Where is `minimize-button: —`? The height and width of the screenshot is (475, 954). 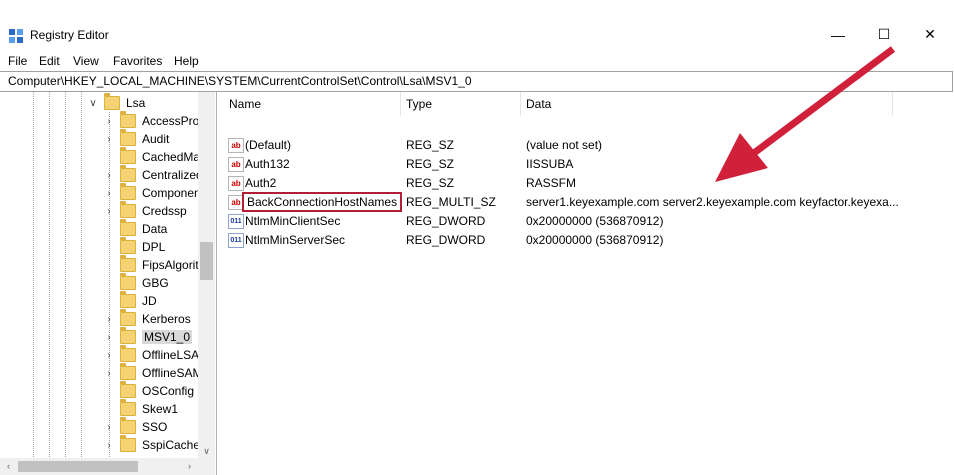
minimize-button: — is located at coordinates (838, 34).